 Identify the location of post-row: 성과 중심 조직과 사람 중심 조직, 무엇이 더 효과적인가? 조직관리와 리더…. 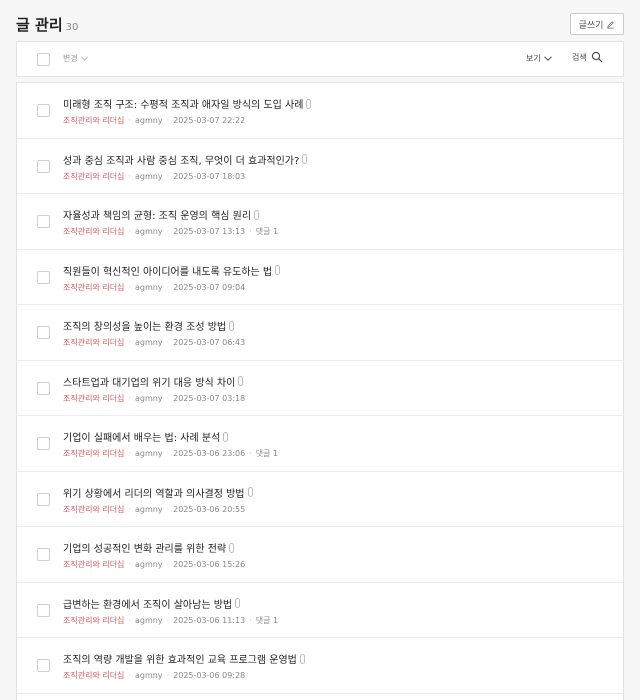
(320, 166).